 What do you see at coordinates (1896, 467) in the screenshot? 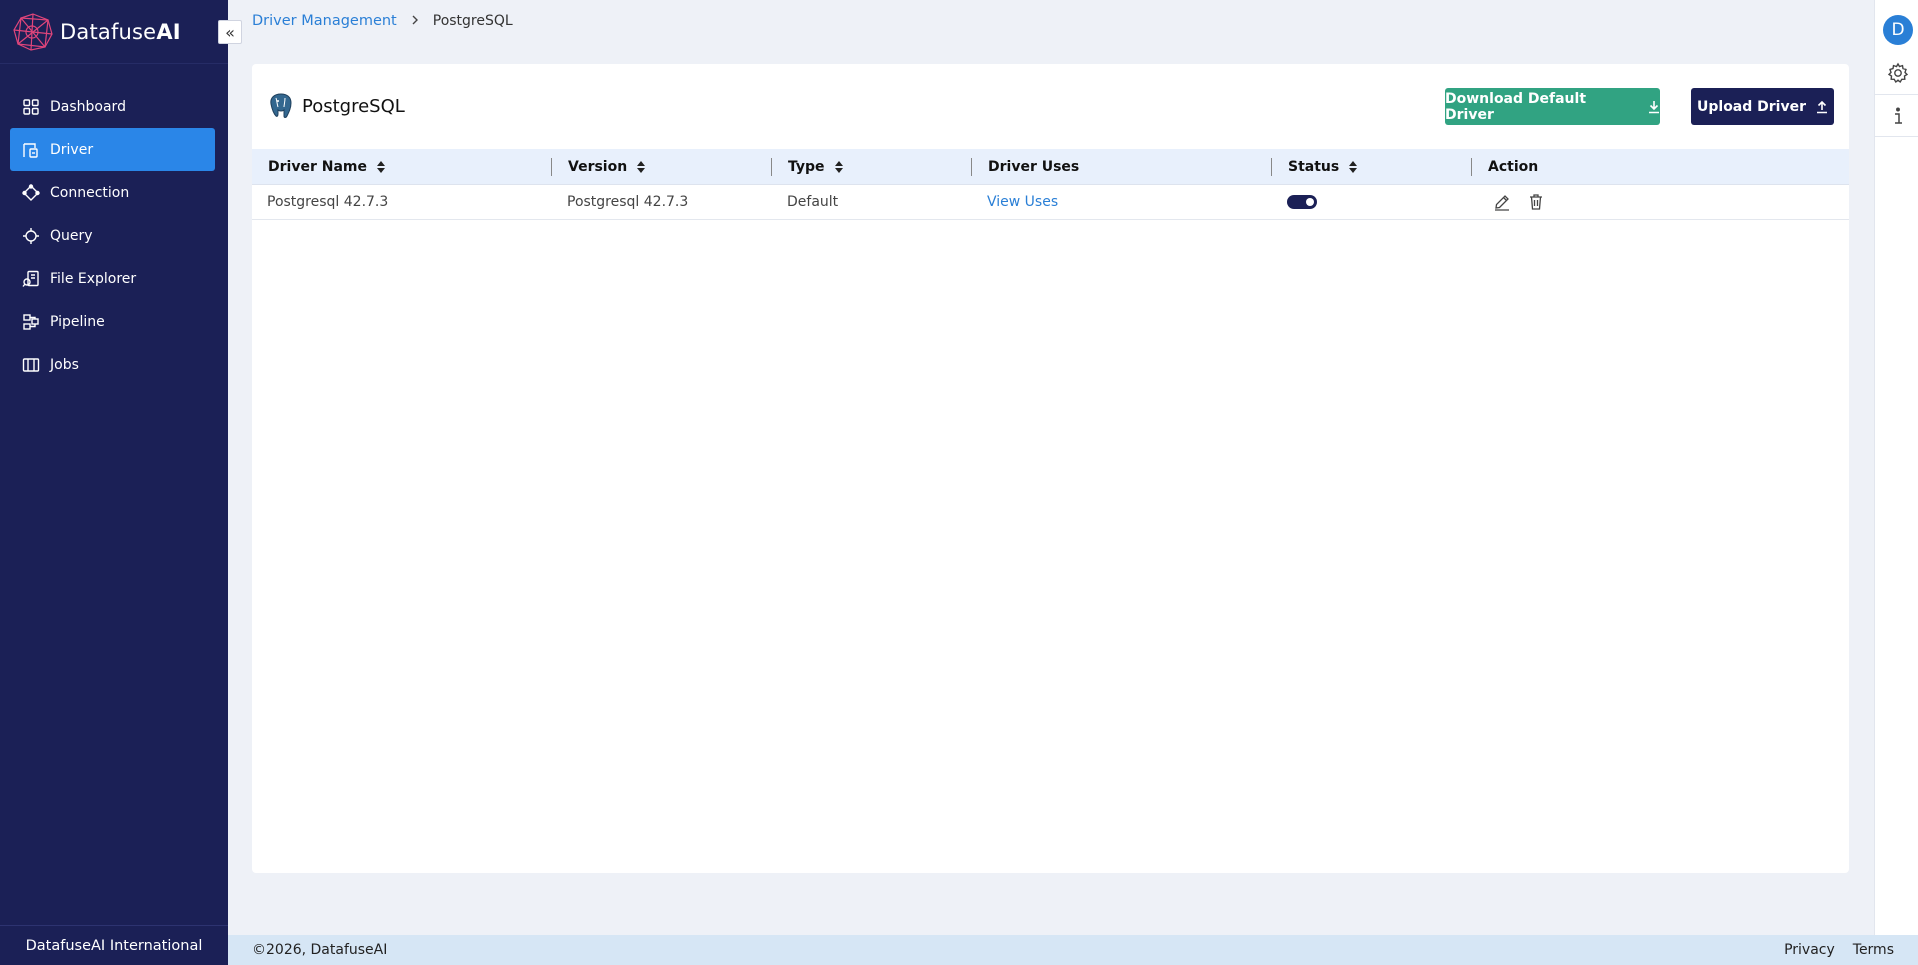
I see `right-rail: D` at bounding box center [1896, 467].